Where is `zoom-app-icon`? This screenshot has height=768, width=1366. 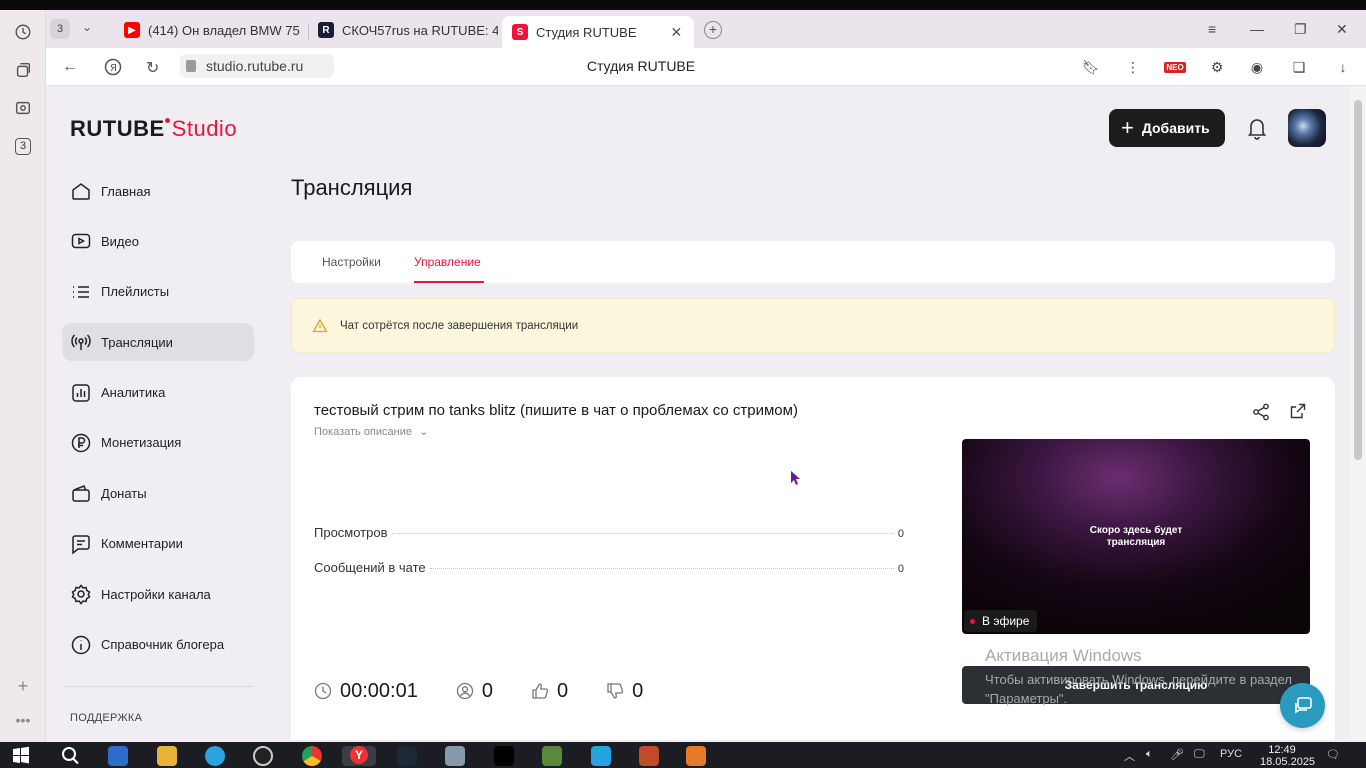 zoom-app-icon is located at coordinates (601, 756).